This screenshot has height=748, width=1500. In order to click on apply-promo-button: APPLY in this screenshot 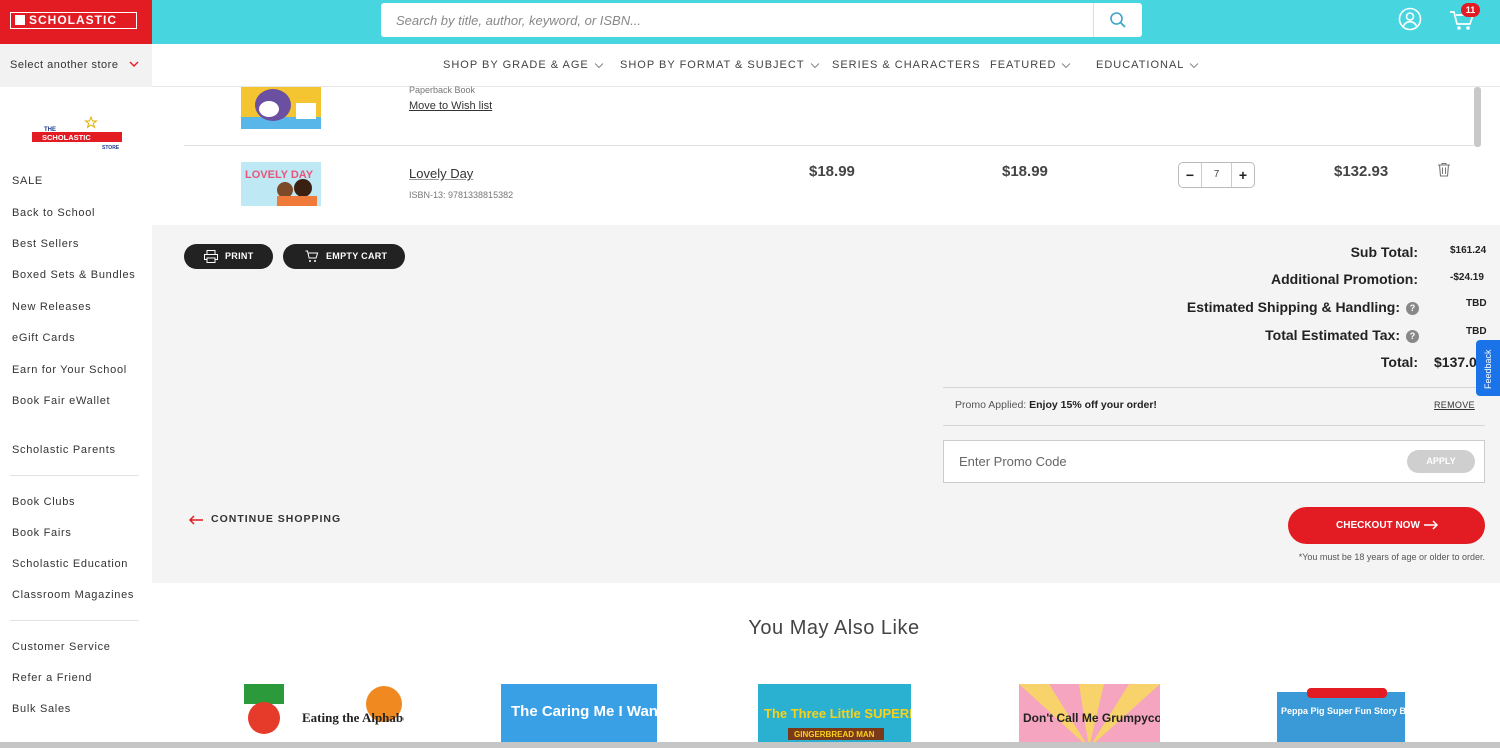, I will do `click(1441, 461)`.